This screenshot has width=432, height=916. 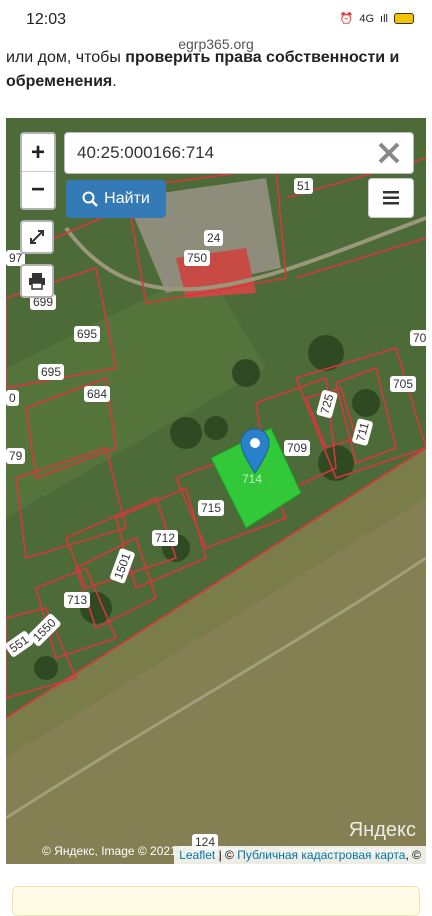 I want to click on zoom-control: + −, so click(x=38, y=171).